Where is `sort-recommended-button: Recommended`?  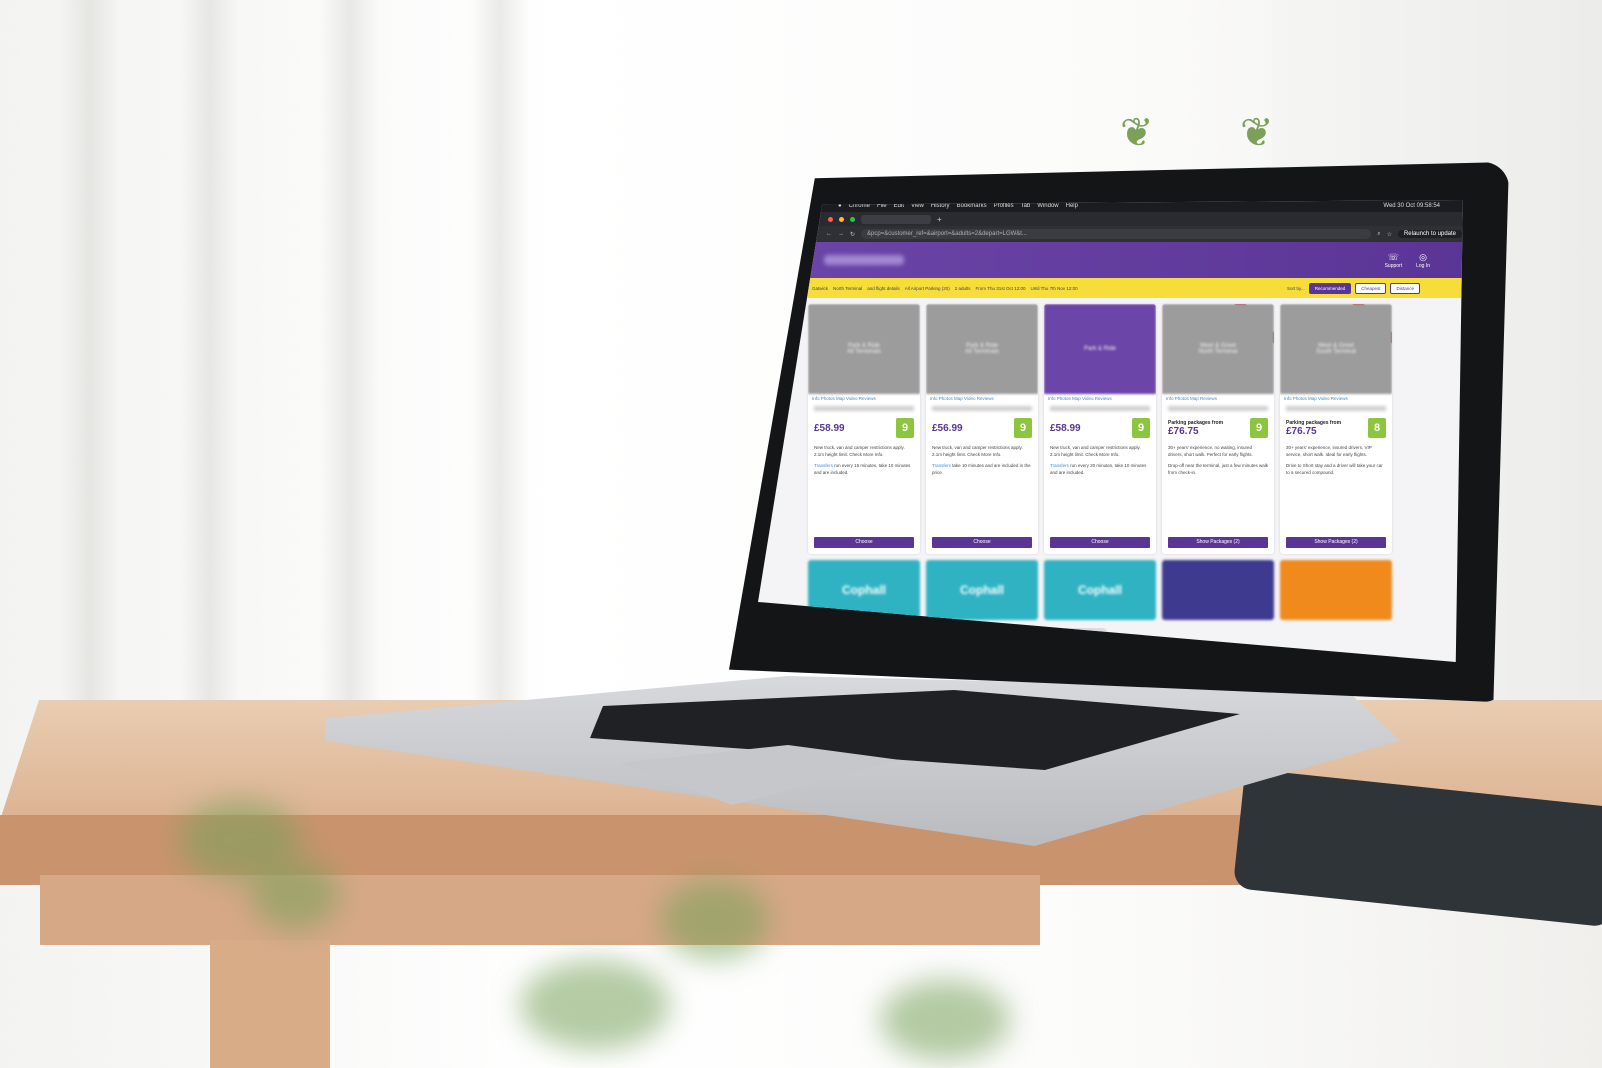 sort-recommended-button: Recommended is located at coordinates (1330, 288).